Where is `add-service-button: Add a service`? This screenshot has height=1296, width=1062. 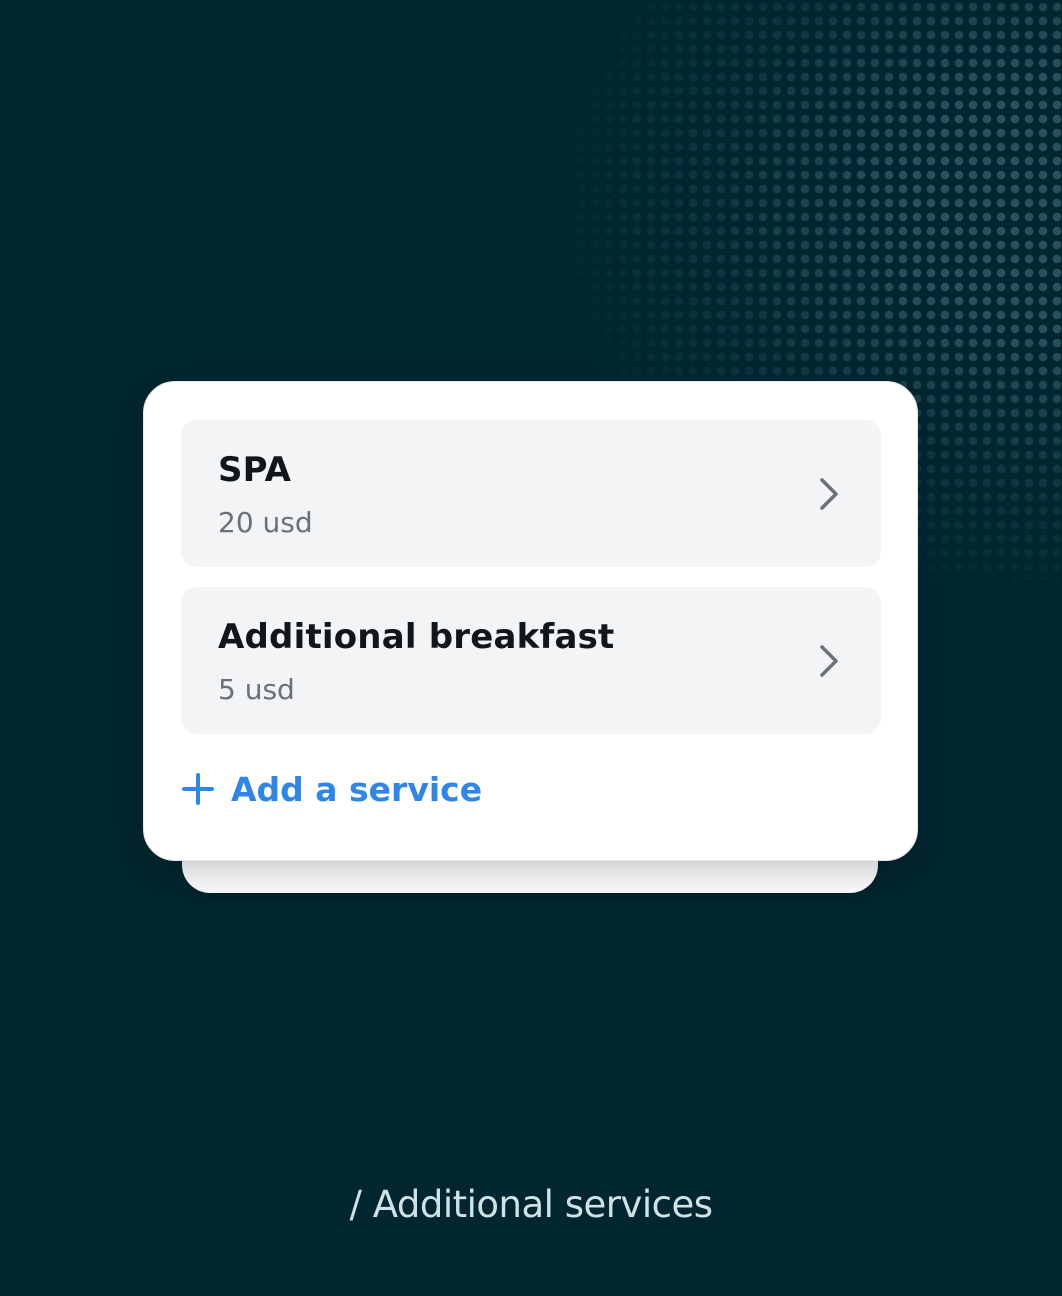 add-service-button: Add a service is located at coordinates (331, 789).